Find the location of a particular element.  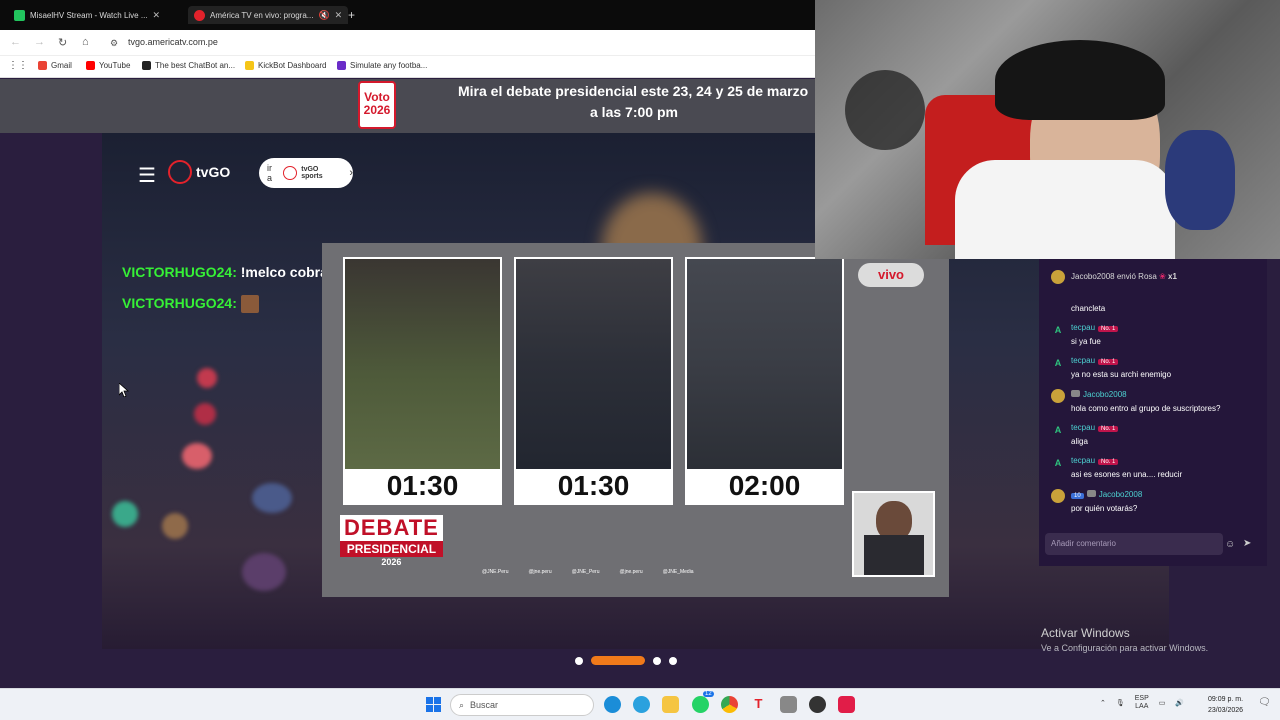

forward-icon: → is located at coordinates (39, 42).